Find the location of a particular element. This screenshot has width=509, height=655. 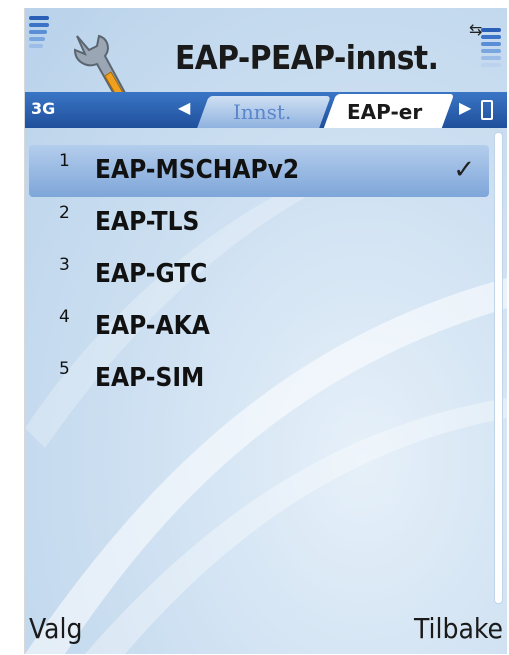

list-item: 1 EAP-MSCHAPv2 ✓ is located at coordinates (259, 171).